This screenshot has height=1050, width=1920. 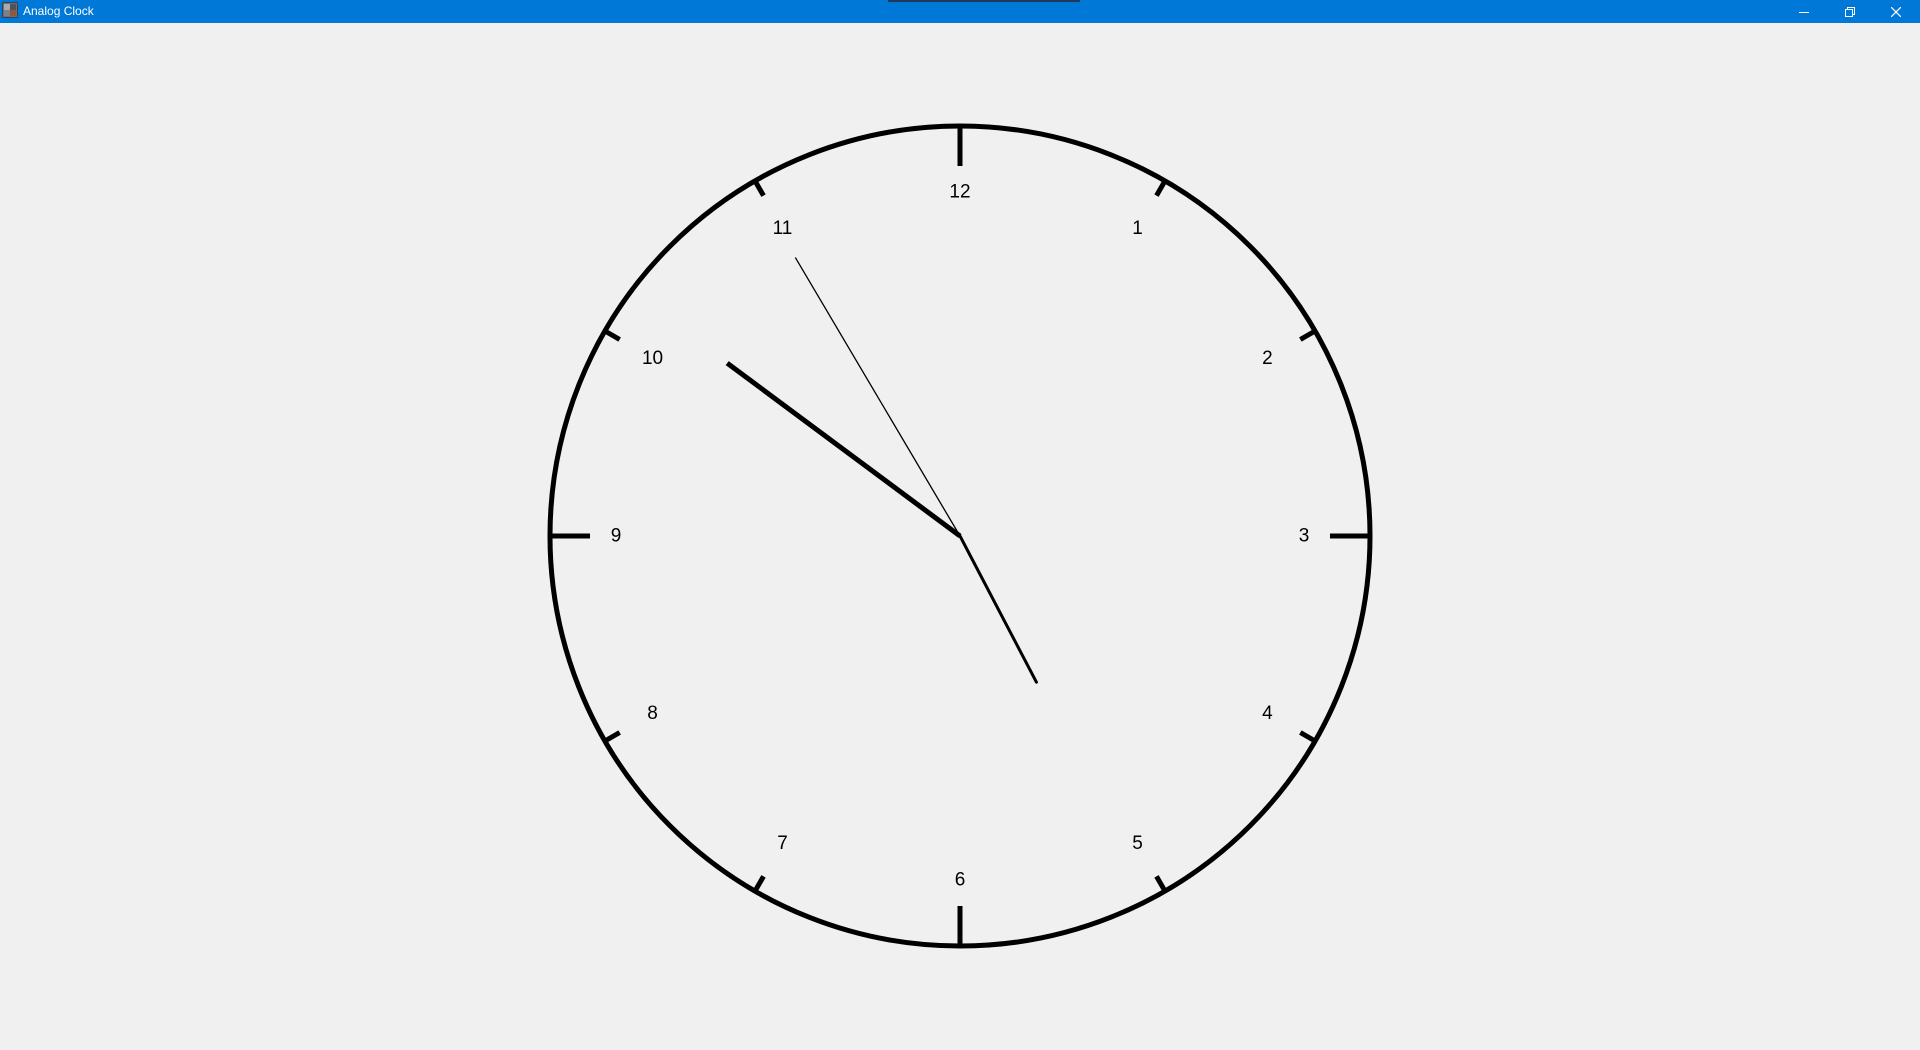 What do you see at coordinates (984, 1) in the screenshot?
I see `title-focus-indicator` at bounding box center [984, 1].